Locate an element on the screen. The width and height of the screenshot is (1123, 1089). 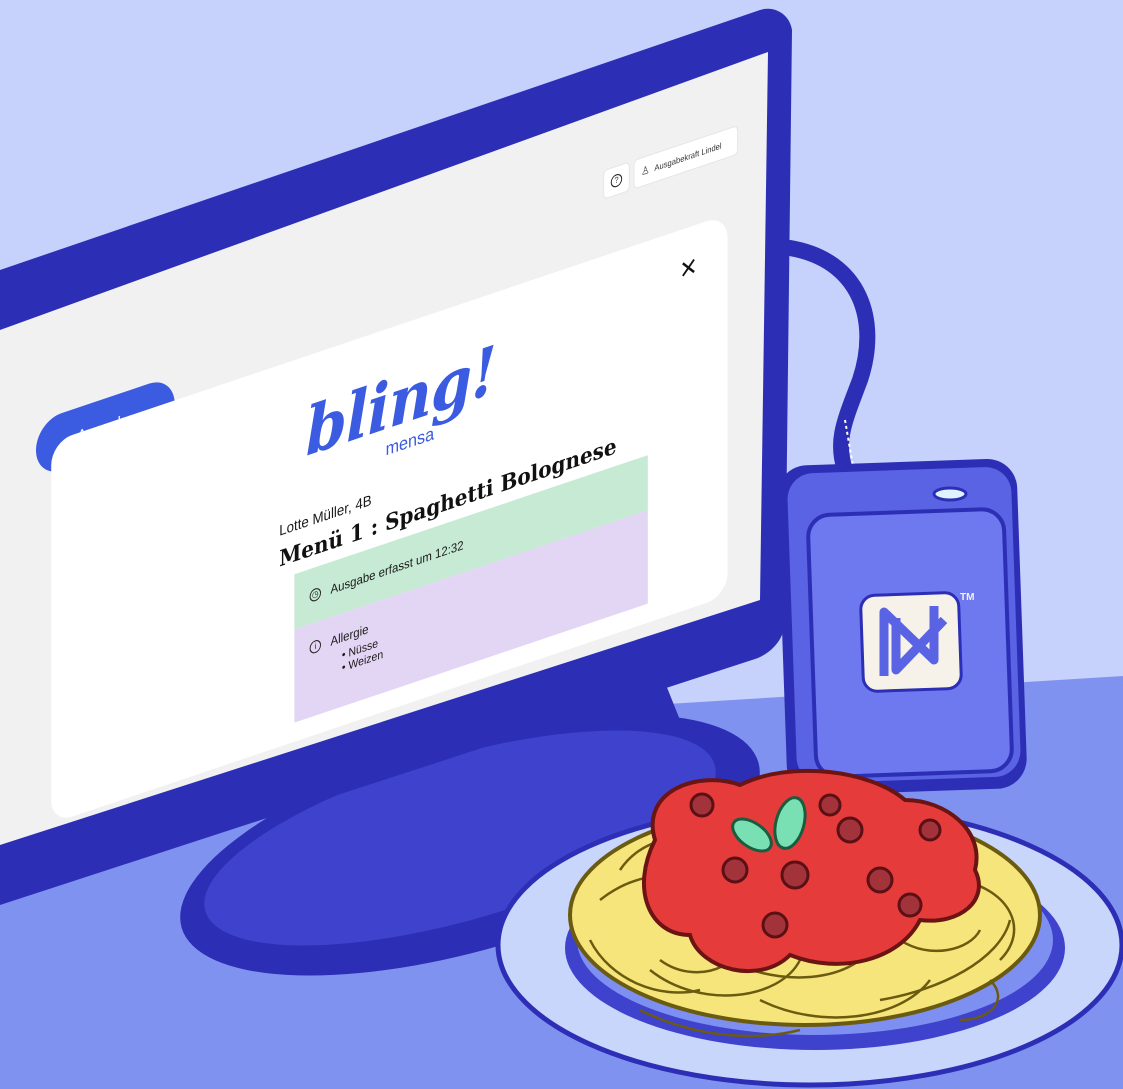
user-name: Ausgabekraft Lindel is located at coordinates (688, 156).